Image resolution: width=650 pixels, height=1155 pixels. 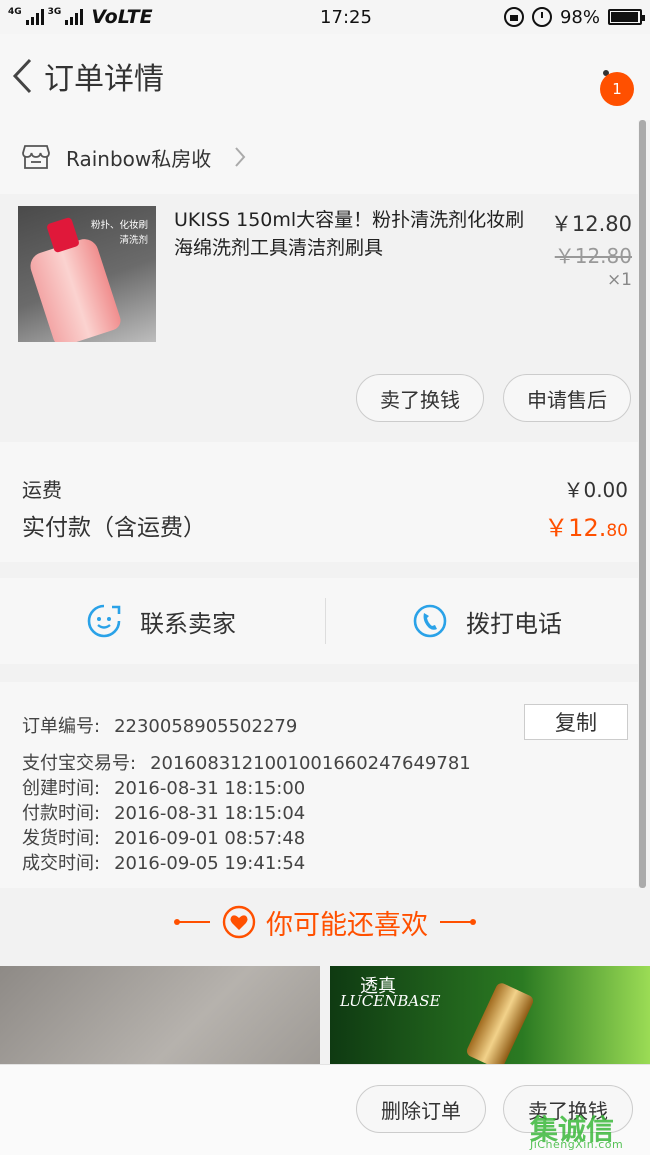 I want to click on chat-icon, so click(x=104, y=621).